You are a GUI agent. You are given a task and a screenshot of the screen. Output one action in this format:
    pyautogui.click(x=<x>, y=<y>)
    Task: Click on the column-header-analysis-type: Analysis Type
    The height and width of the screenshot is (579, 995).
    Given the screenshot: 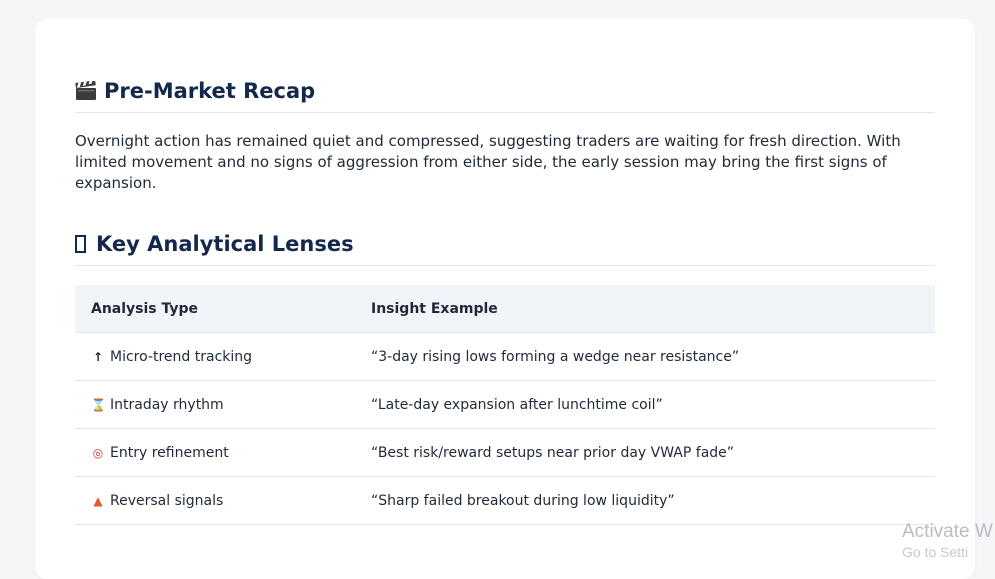 What is the action you would take?
    pyautogui.click(x=215, y=309)
    